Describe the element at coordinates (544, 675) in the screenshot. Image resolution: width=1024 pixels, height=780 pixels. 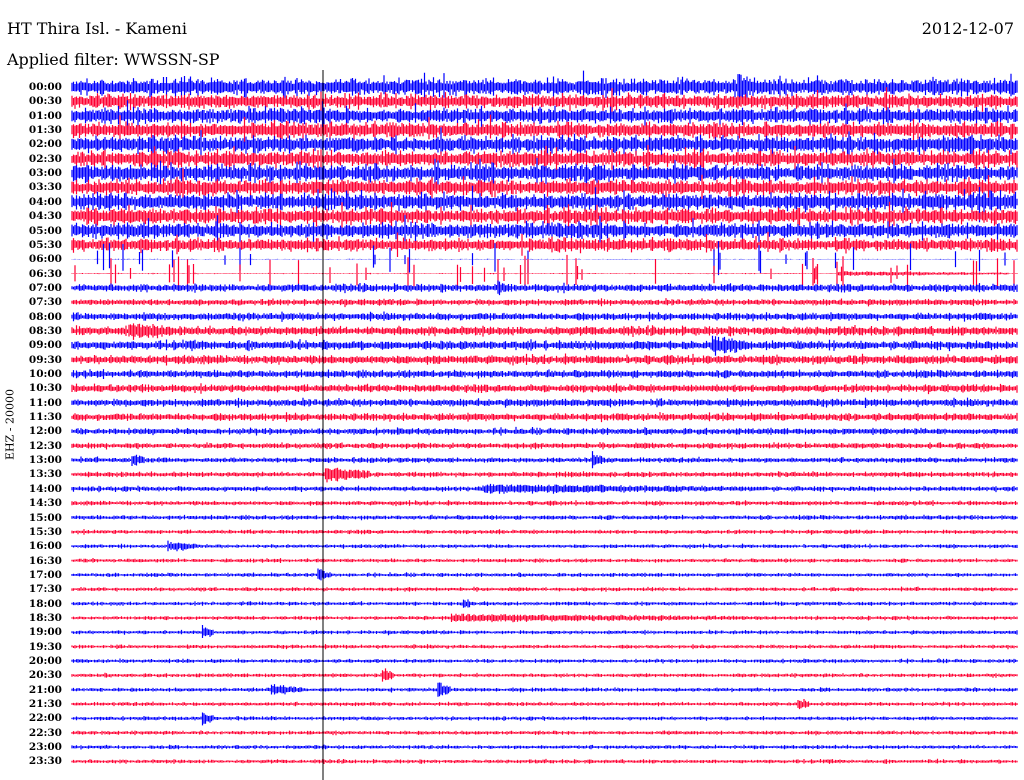
I see `trace-2030` at that location.